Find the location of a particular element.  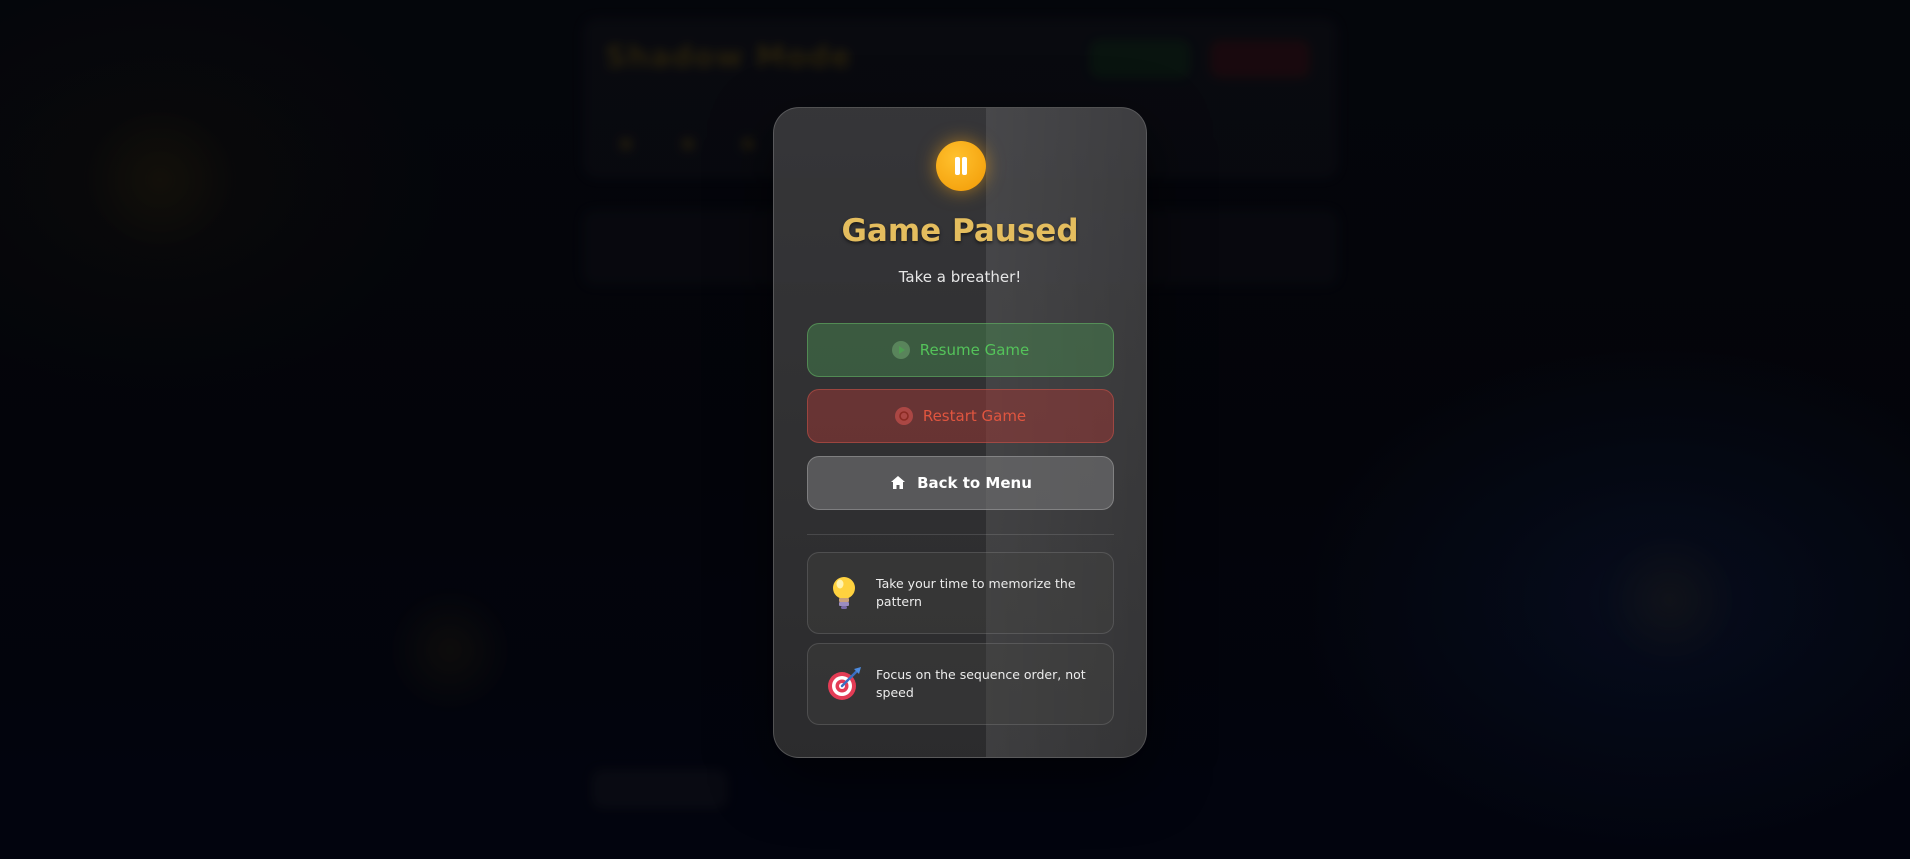

play-icon is located at coordinates (900, 350).